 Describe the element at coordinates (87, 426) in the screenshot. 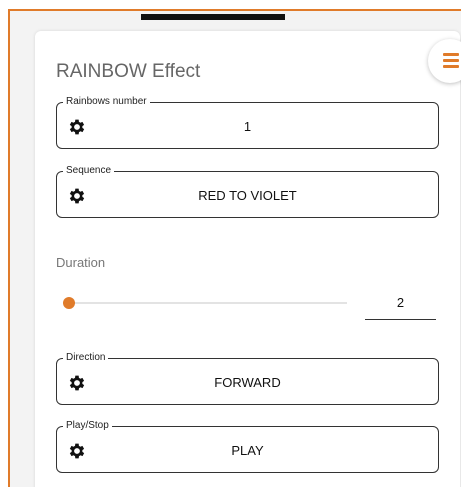

I see `play-stop-label: Play/Stop` at that location.